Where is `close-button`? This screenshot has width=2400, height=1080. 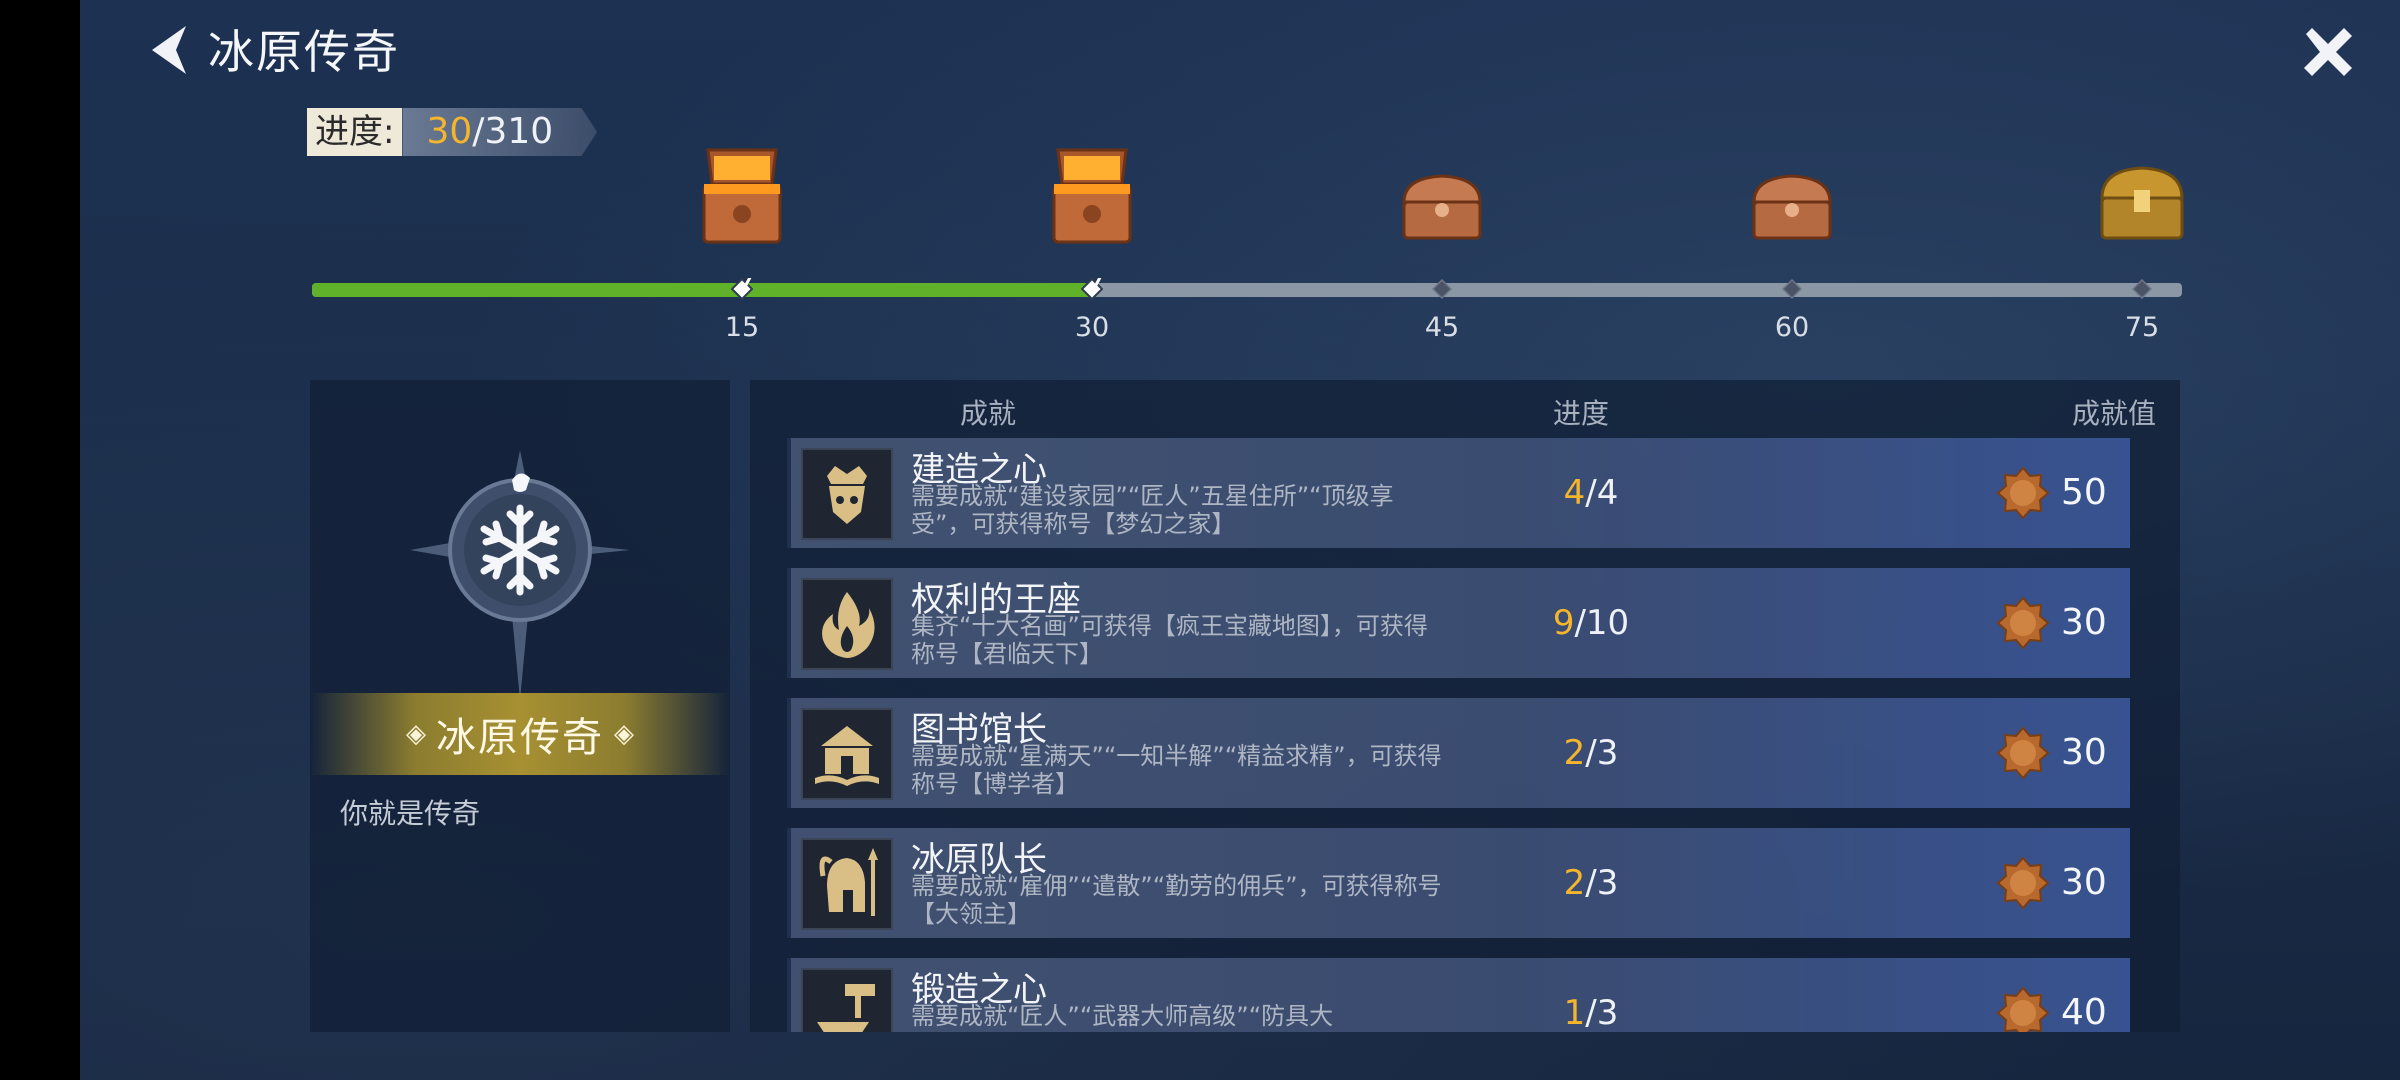 close-button is located at coordinates (2328, 52).